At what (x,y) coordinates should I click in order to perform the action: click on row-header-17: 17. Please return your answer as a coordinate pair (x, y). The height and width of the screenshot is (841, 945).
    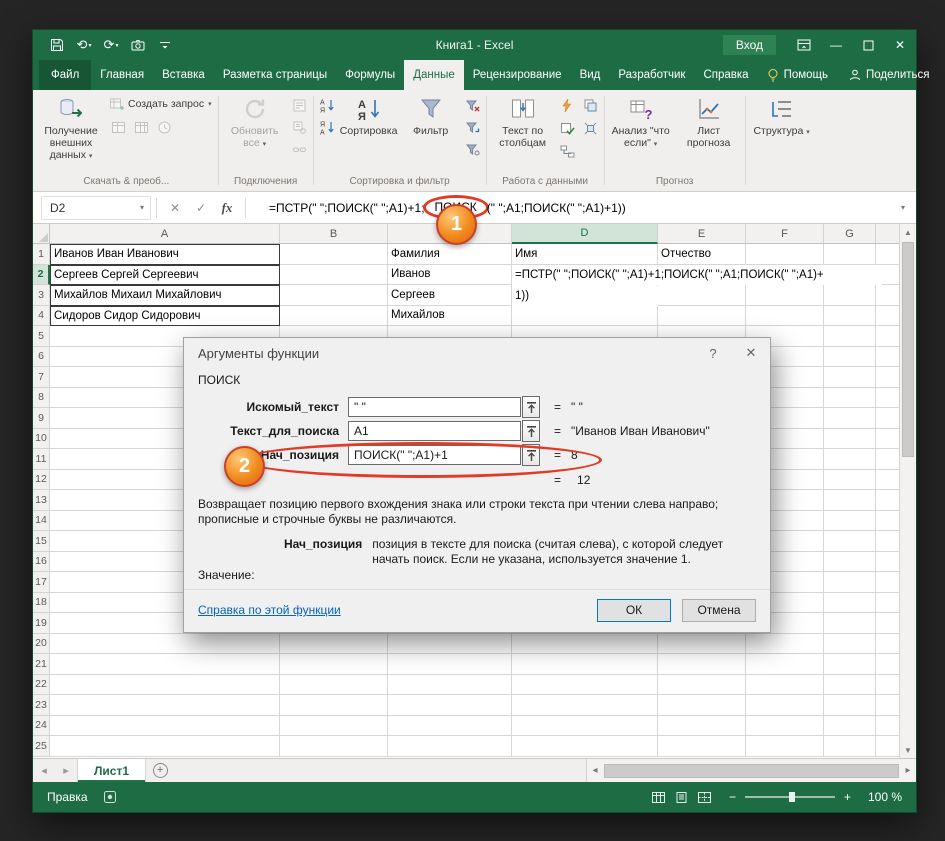
    Looking at the image, I should click on (41, 582).